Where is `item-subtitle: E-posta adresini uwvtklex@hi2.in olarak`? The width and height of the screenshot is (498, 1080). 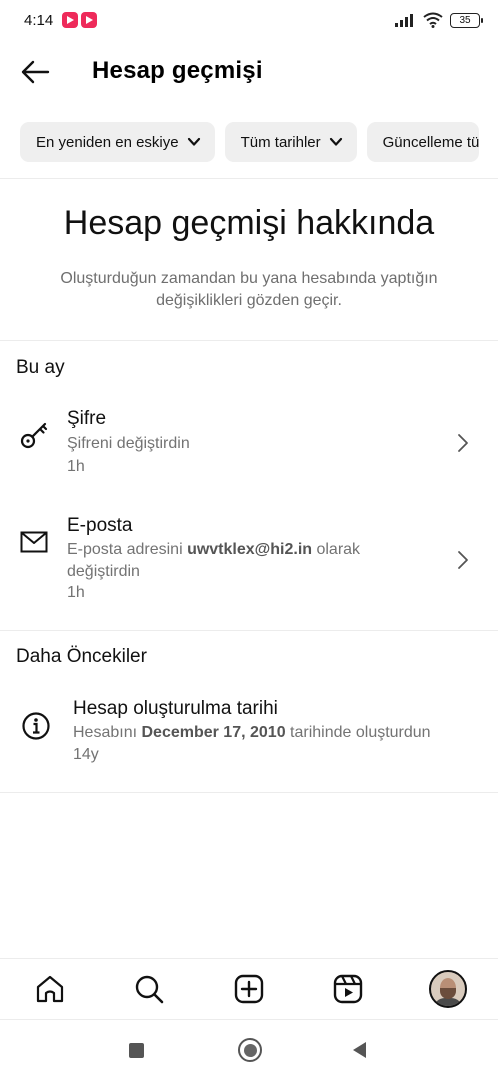
item-subtitle: E-posta adresini uwvtklex@hi2.in olarak is located at coordinates (214, 549).